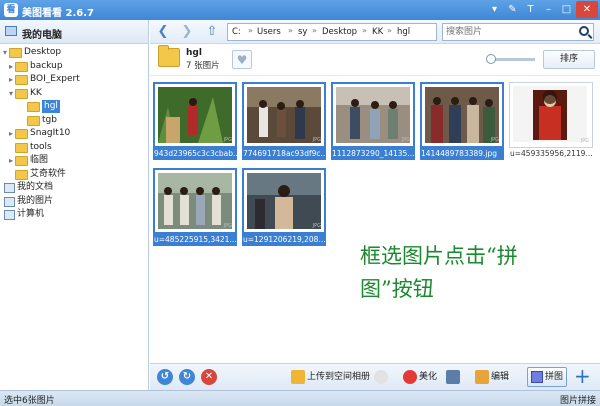  I want to click on collage-label: 拼图, so click(554, 377).